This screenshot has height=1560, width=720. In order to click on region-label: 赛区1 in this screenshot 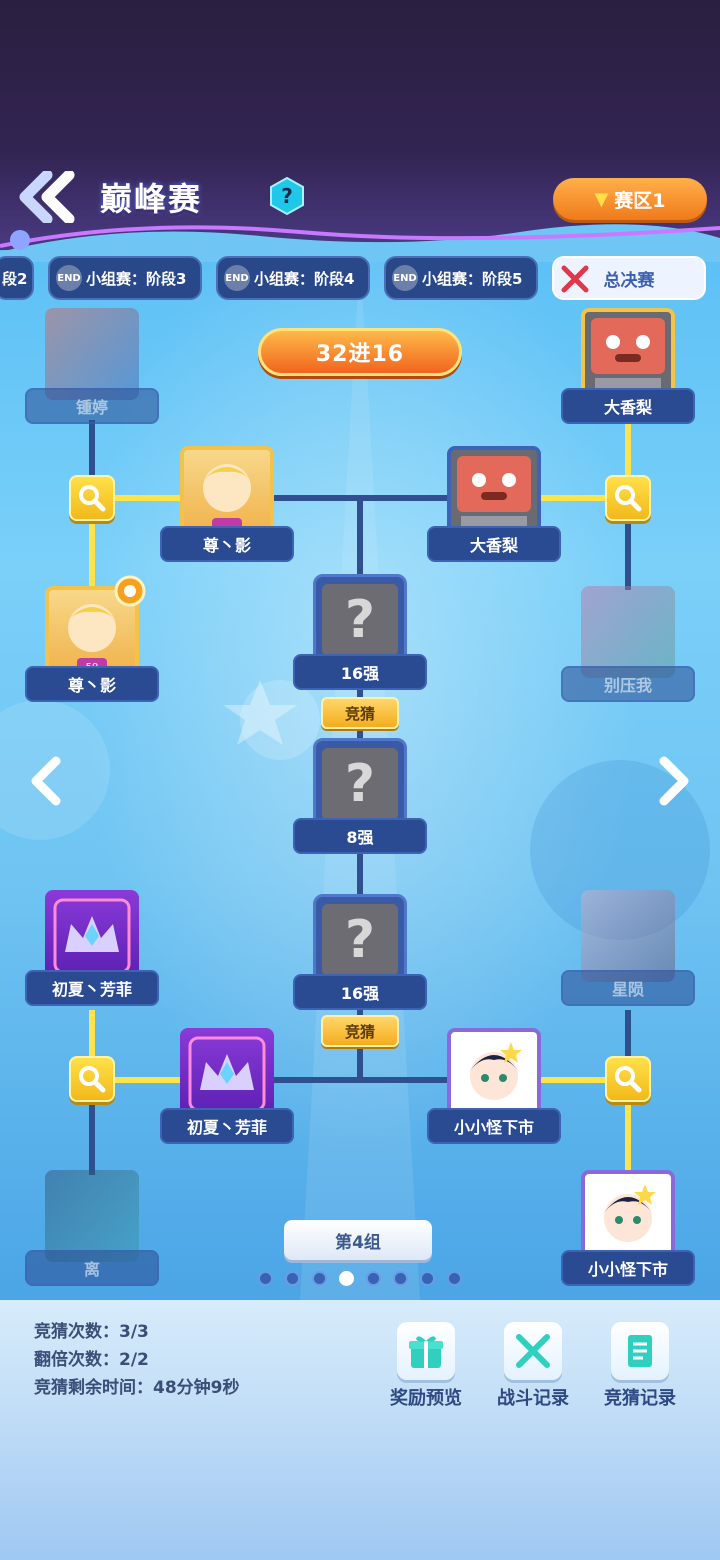, I will do `click(640, 200)`.